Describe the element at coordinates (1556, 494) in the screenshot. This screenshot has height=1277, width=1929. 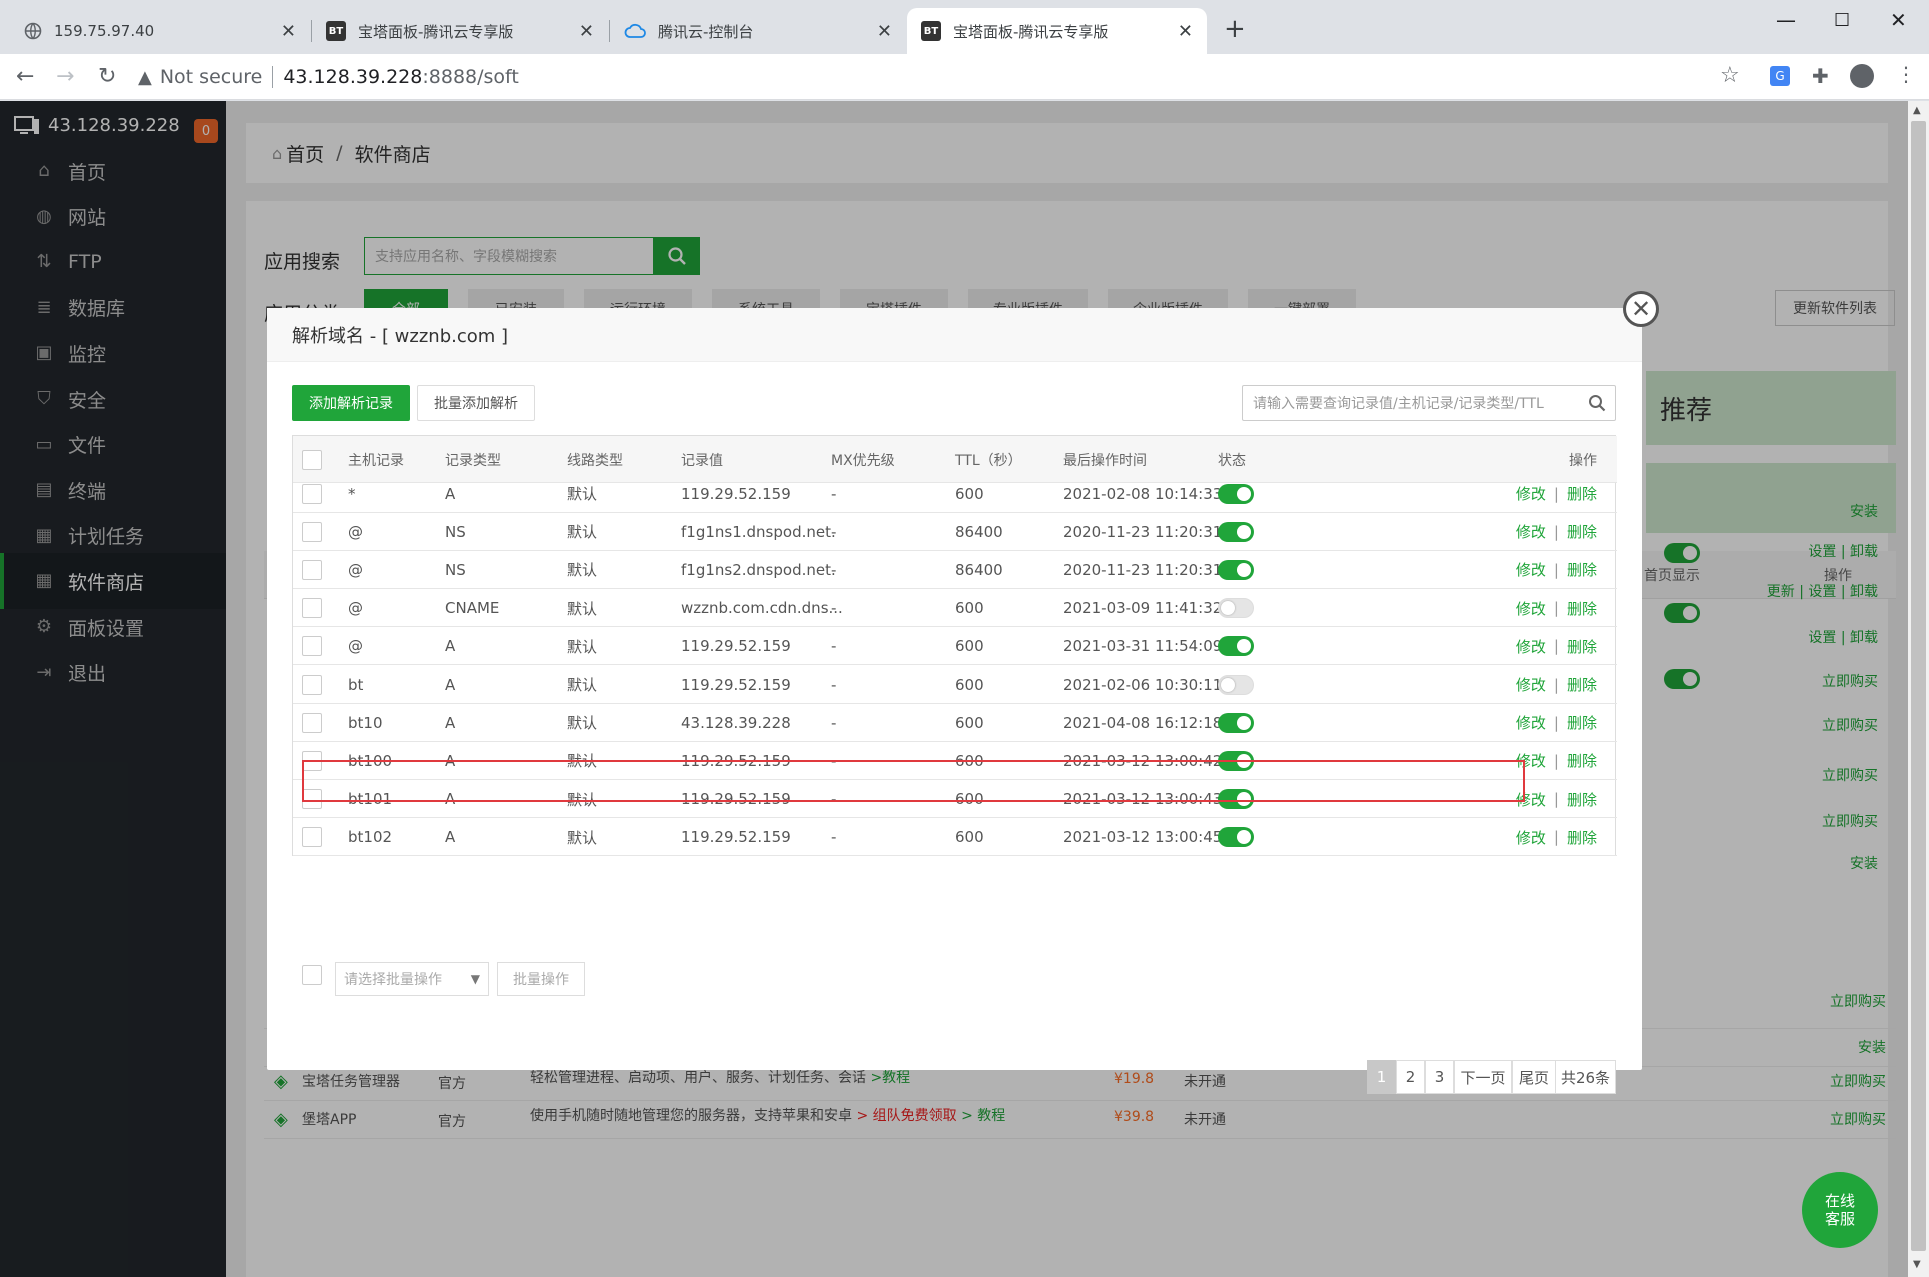
I see `record-ops: 修改 | 删除` at that location.